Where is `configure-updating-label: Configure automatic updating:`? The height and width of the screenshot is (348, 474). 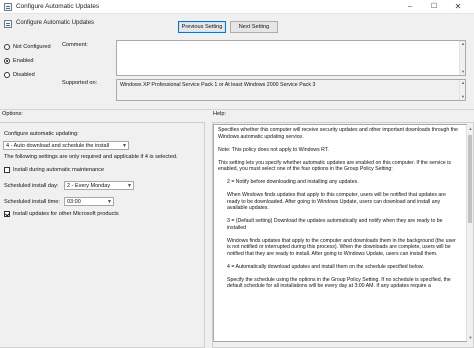 configure-updating-label: Configure automatic updating: is located at coordinates (41, 134).